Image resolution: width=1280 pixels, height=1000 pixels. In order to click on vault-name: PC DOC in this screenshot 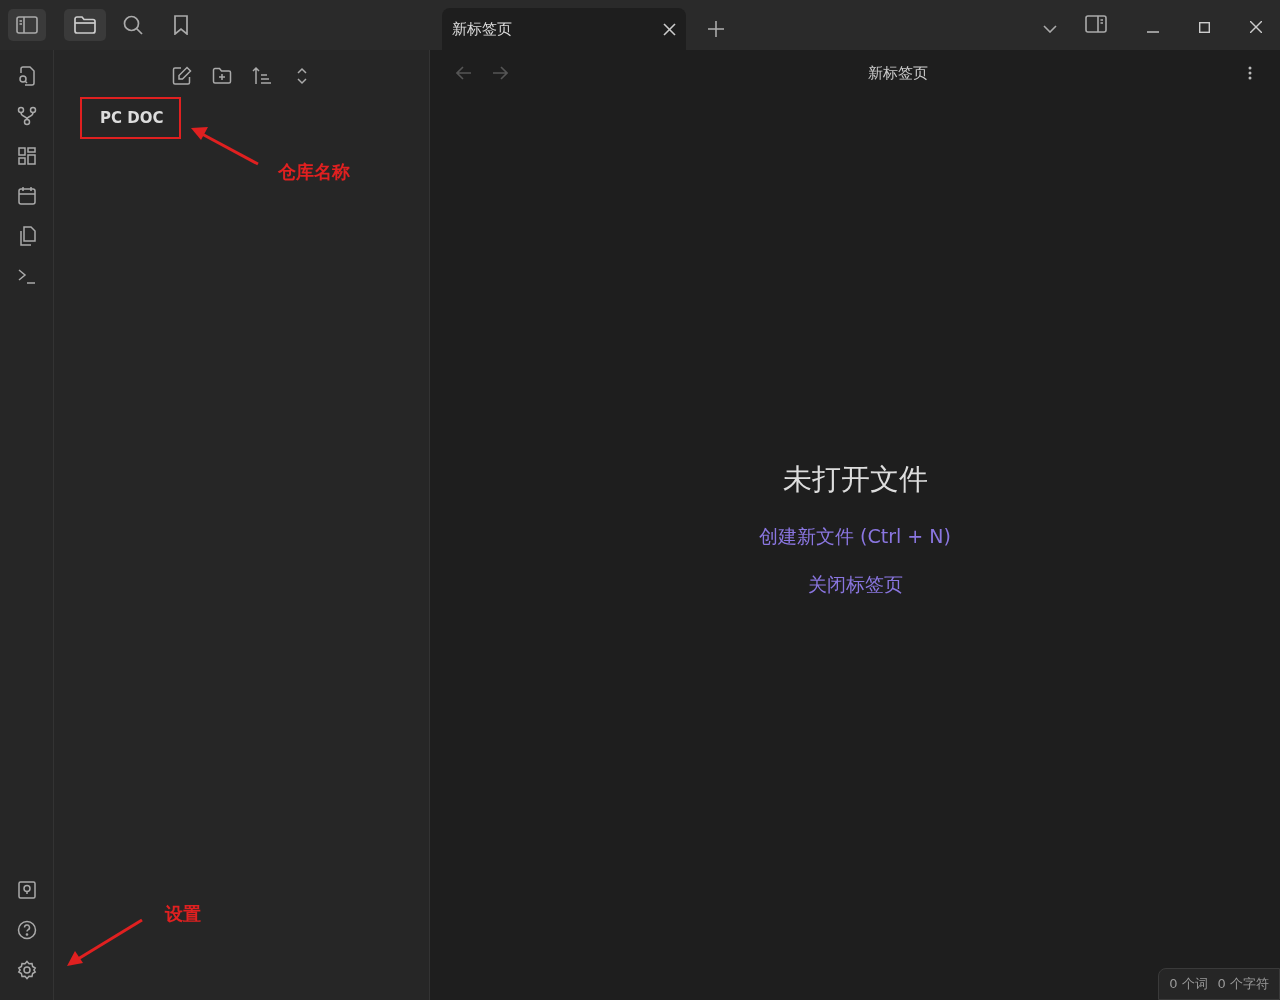, I will do `click(132, 118)`.